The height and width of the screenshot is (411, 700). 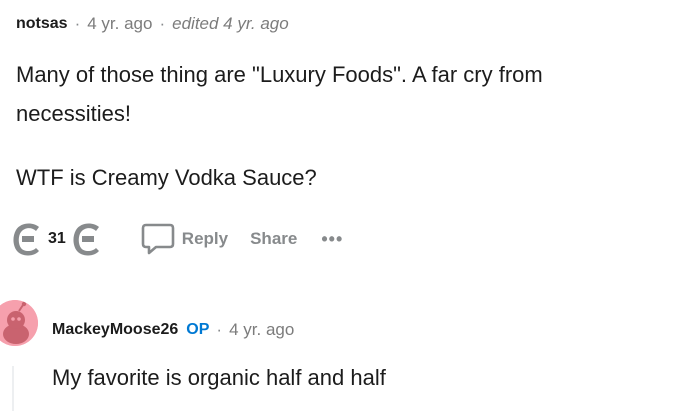 I want to click on comment-actions: 31 Reply Share •••, so click(x=177, y=239).